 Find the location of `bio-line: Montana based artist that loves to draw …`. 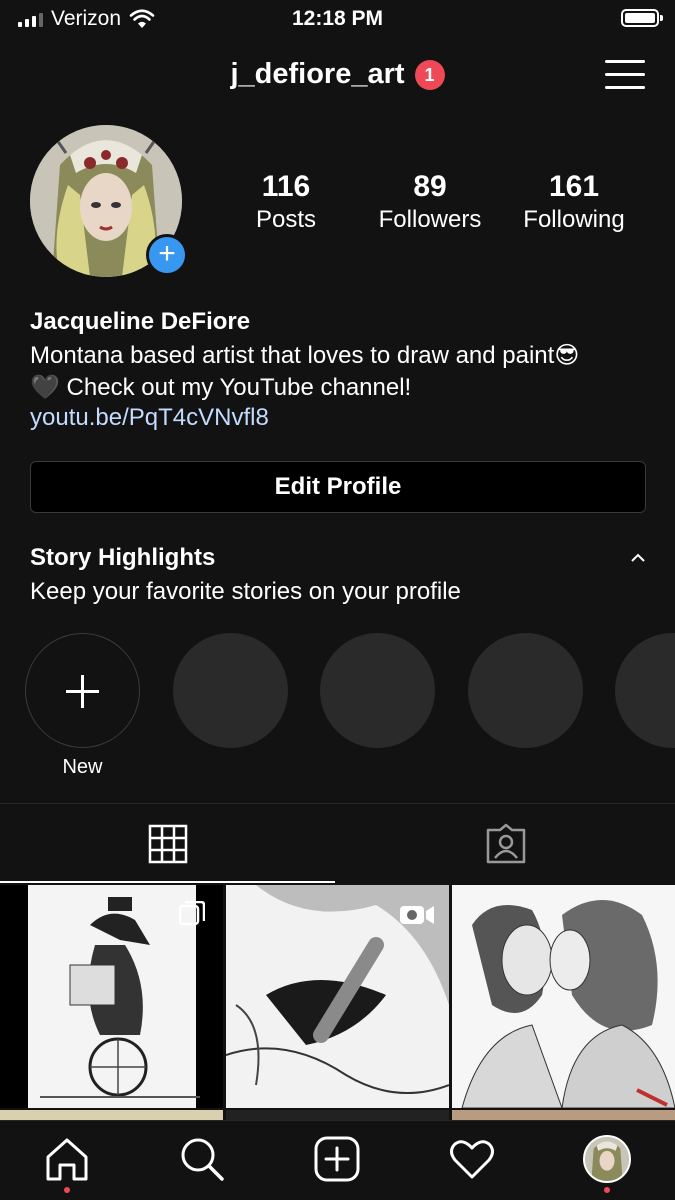

bio-line: Montana based artist that loves to draw … is located at coordinates (305, 355).